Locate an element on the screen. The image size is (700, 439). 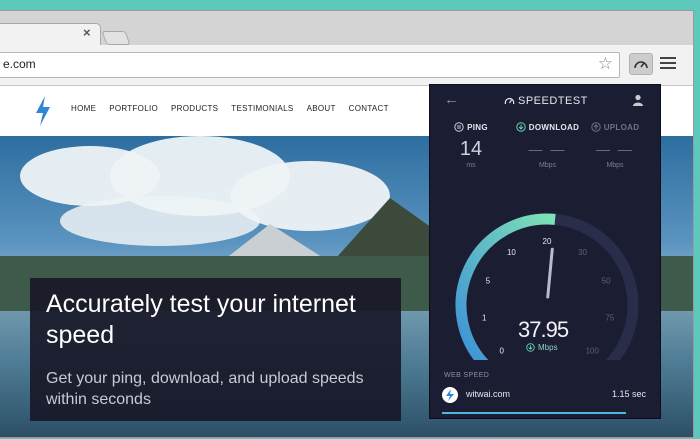
address-bar: e.com ☆ is located at coordinates (310, 65).